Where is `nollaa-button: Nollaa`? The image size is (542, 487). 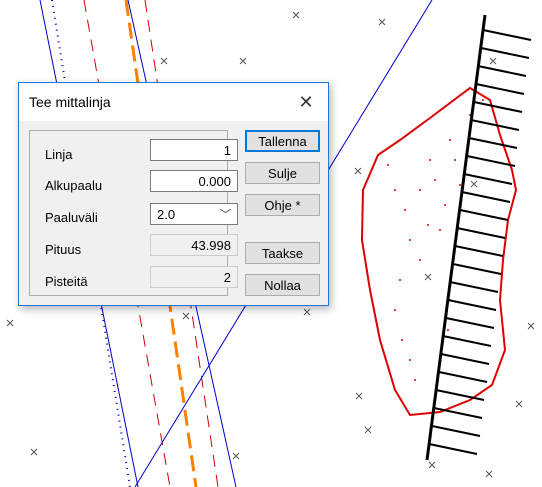
nollaa-button: Nollaa is located at coordinates (282, 285).